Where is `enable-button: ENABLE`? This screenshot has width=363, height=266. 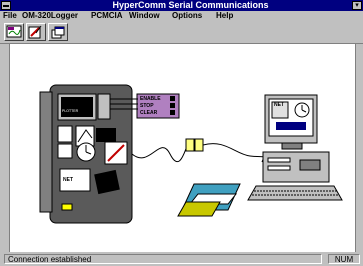 enable-button: ENABLE is located at coordinates (150, 99).